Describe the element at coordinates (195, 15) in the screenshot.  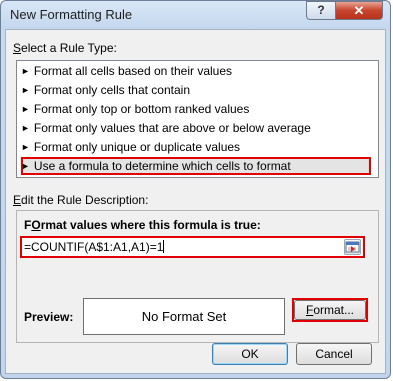
I see `title-bar: New Formatting Rule ? ✕` at that location.